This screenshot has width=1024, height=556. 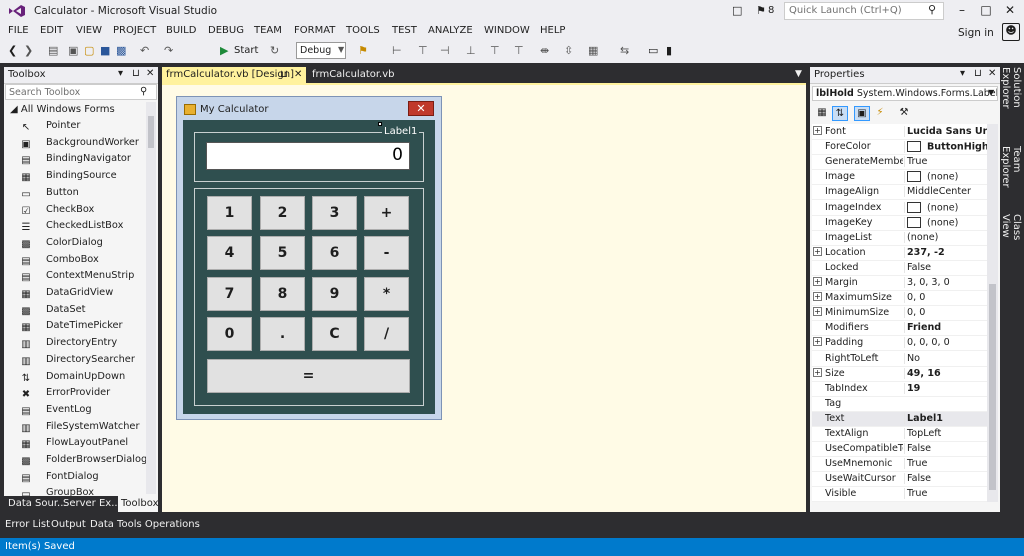 I want to click on toolbox-item: ▥ DirectorySearcher, so click(x=81, y=362).